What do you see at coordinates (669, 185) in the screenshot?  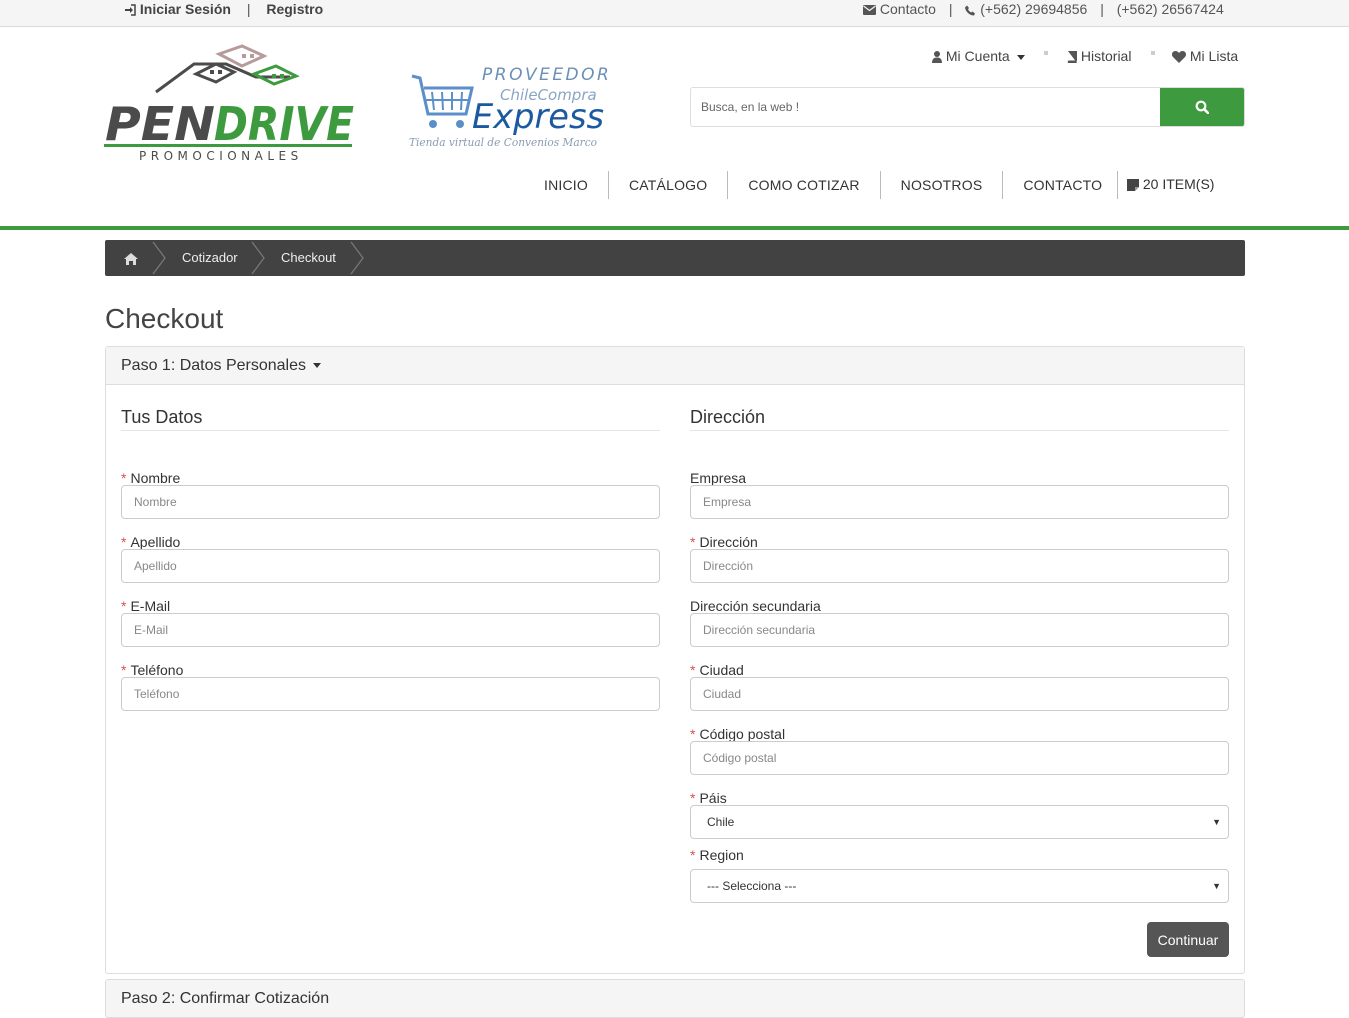 I see `nav-item-catalogo: CATÁLOGO` at bounding box center [669, 185].